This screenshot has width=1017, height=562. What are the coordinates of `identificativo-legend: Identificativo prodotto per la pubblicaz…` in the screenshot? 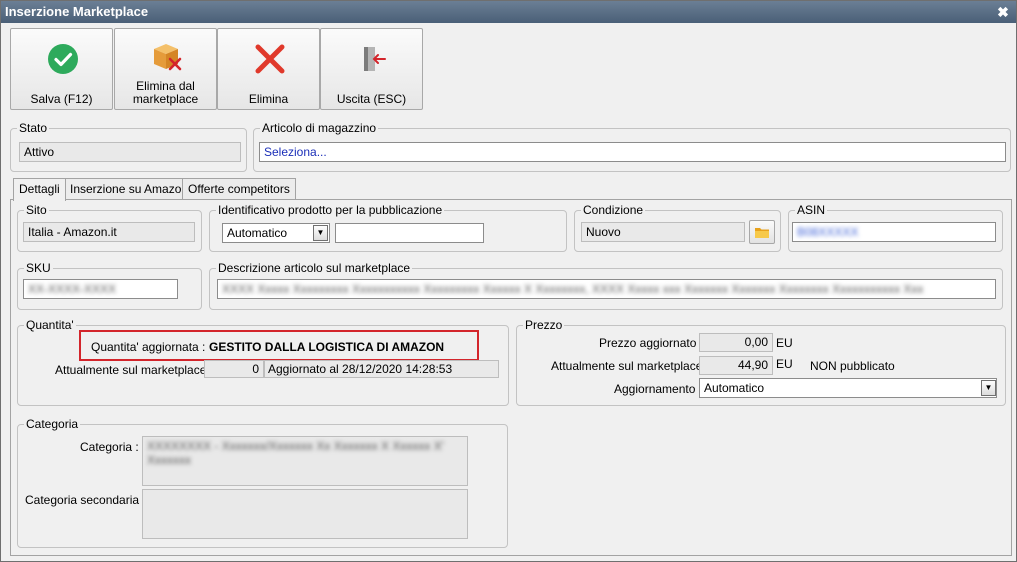 It's located at (330, 210).